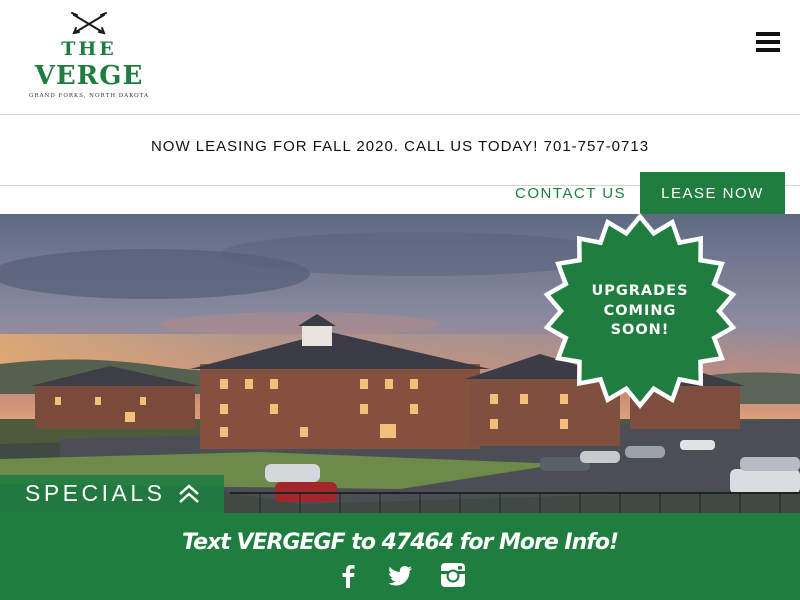 This screenshot has width=800, height=600. Describe the element at coordinates (640, 330) in the screenshot. I see `badge-line-3: SOON!` at that location.